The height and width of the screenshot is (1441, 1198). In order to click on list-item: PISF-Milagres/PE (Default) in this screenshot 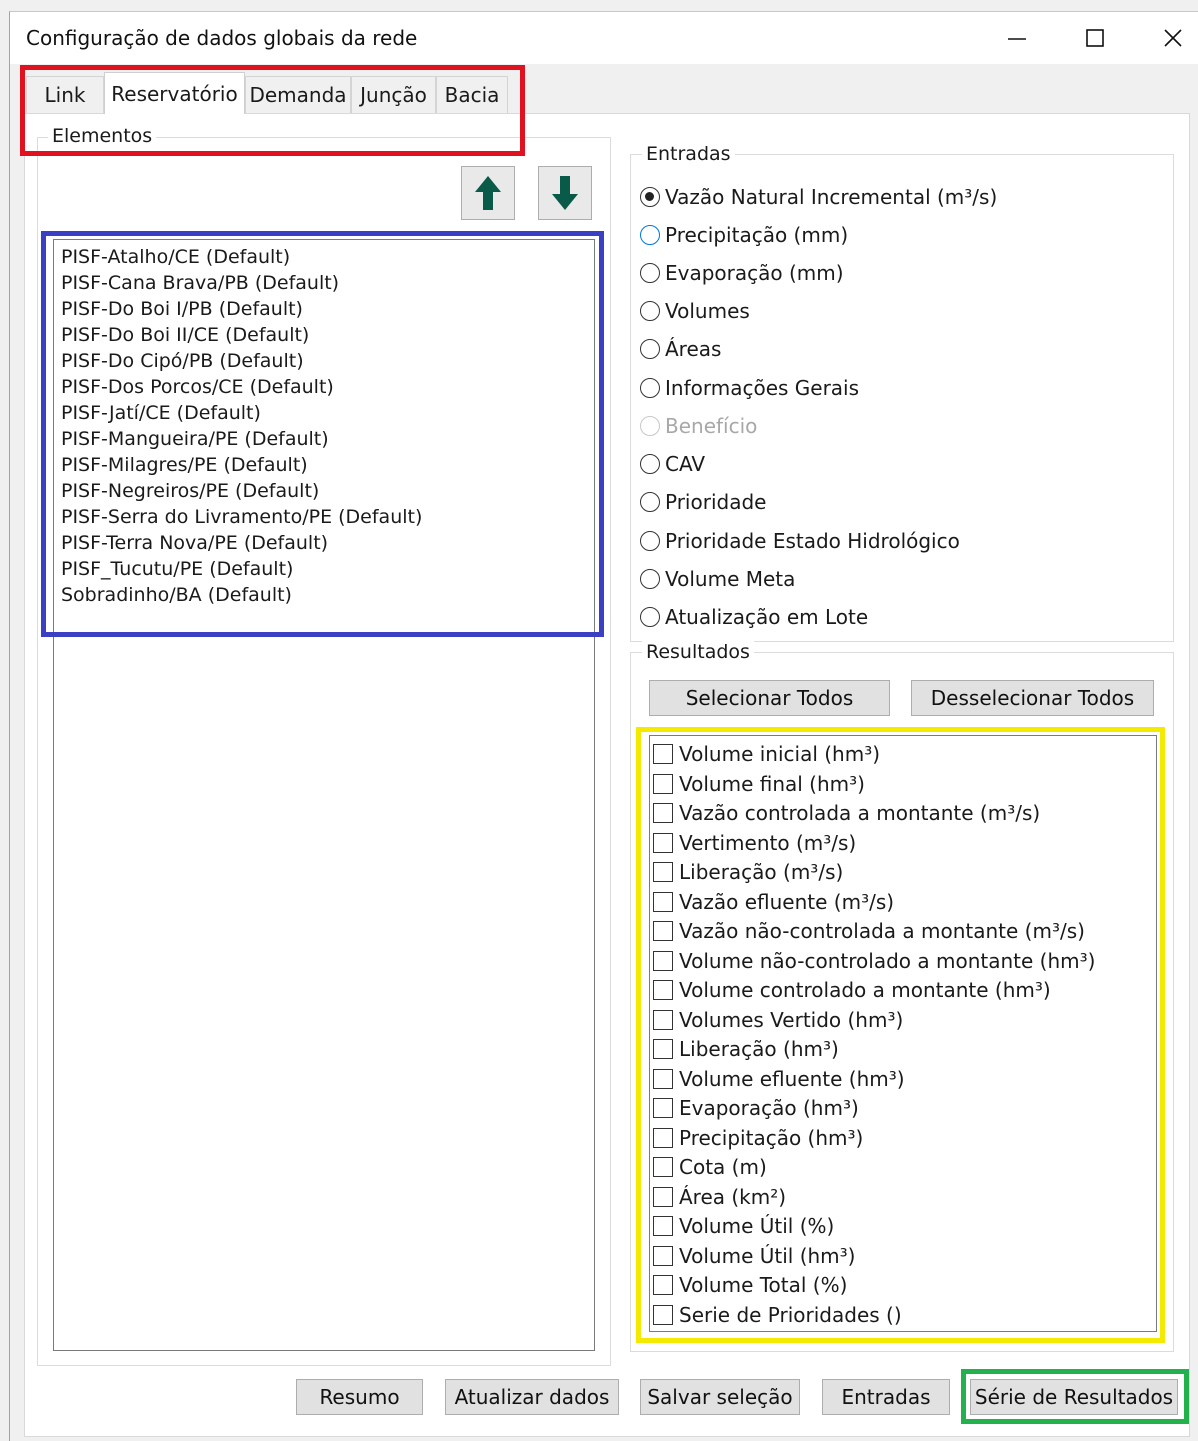, I will do `click(184, 465)`.